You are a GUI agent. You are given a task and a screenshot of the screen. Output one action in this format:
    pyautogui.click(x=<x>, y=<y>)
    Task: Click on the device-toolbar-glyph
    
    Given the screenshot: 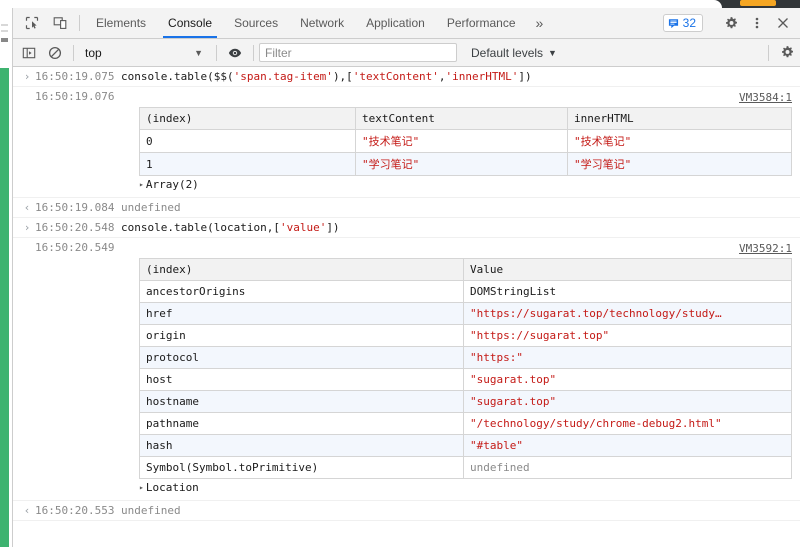 What is the action you would take?
    pyautogui.click(x=60, y=23)
    